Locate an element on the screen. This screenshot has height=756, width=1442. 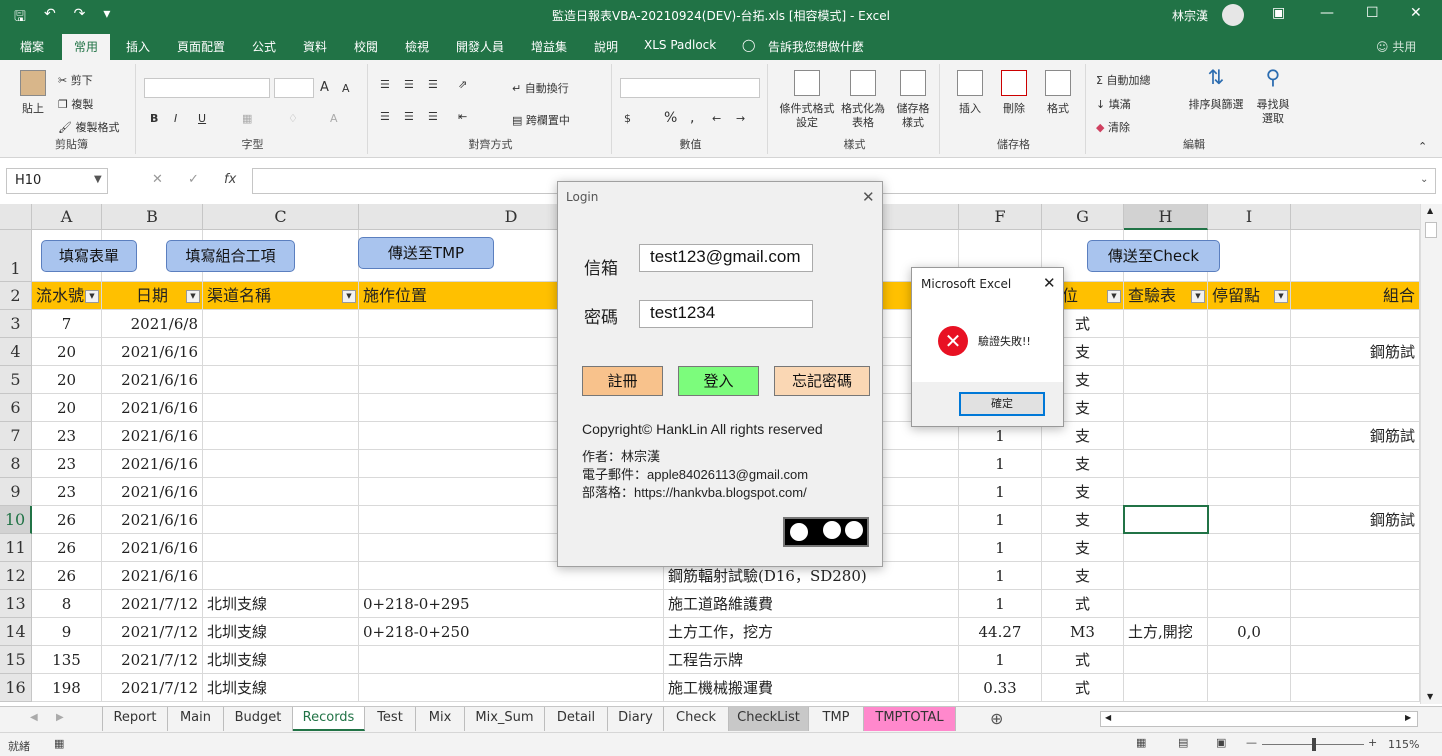
grow-font-button: A is located at coordinates (324, 87).